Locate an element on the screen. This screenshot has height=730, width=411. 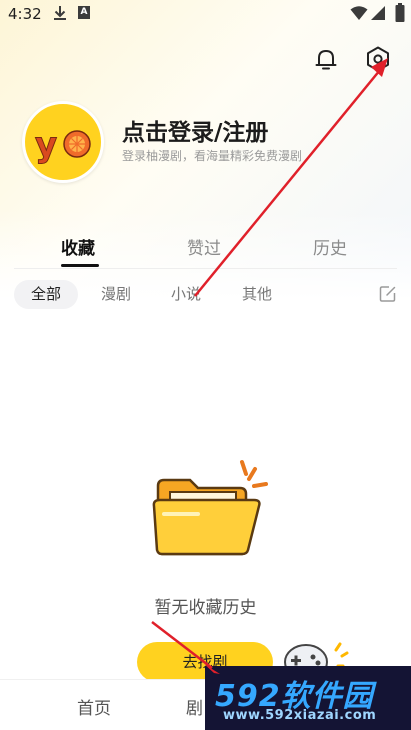
app-logo-icon: y is located at coordinates (63, 145).